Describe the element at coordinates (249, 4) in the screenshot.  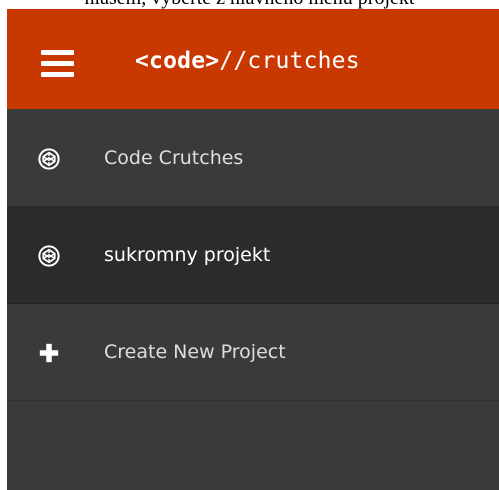
I see `page-caption-text: hlasem, vyberte z hlavného menu projekt` at that location.